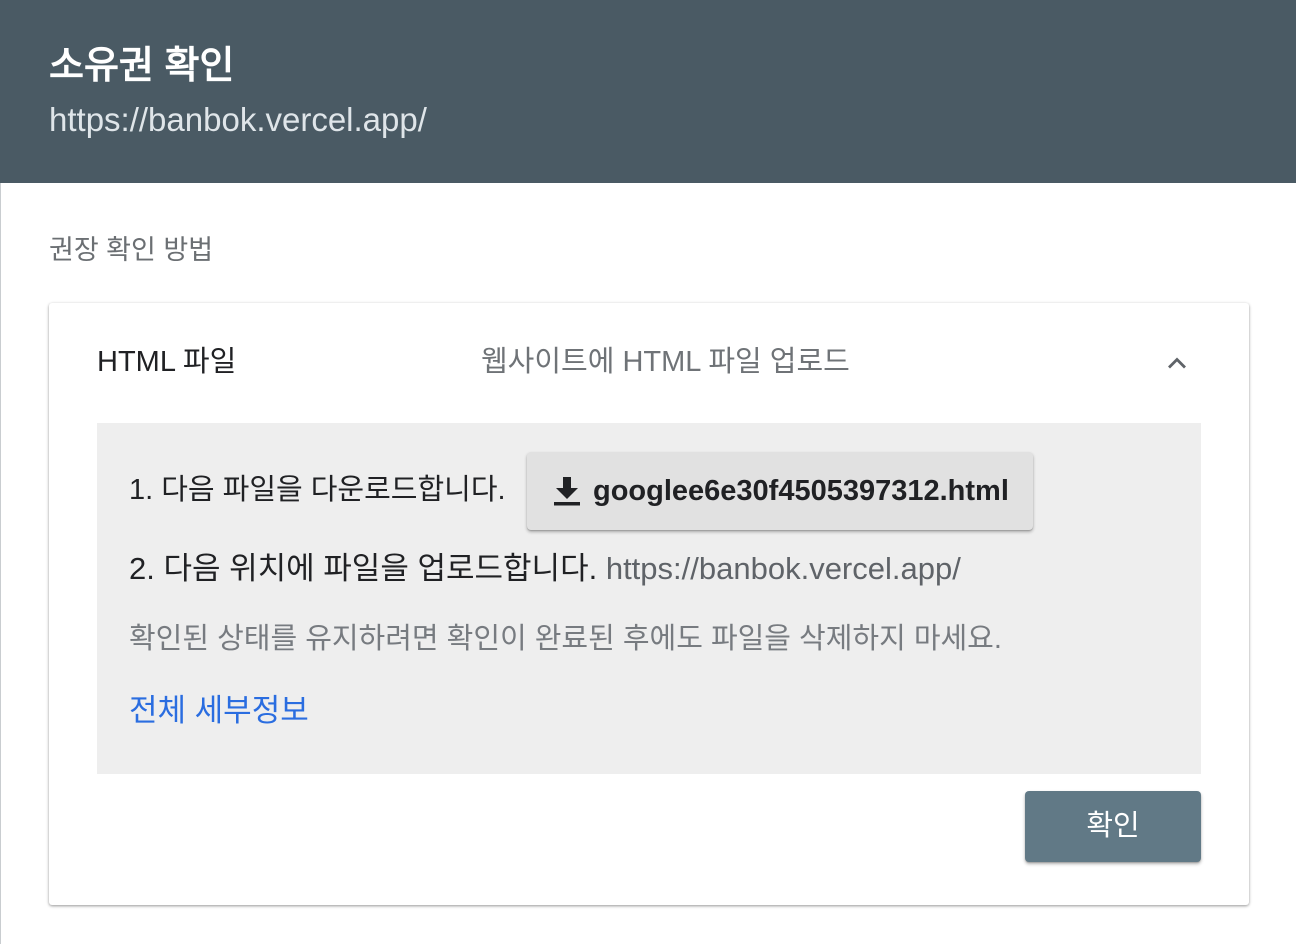  What do you see at coordinates (131, 250) in the screenshot?
I see `section-label: 권장 확인 방법` at bounding box center [131, 250].